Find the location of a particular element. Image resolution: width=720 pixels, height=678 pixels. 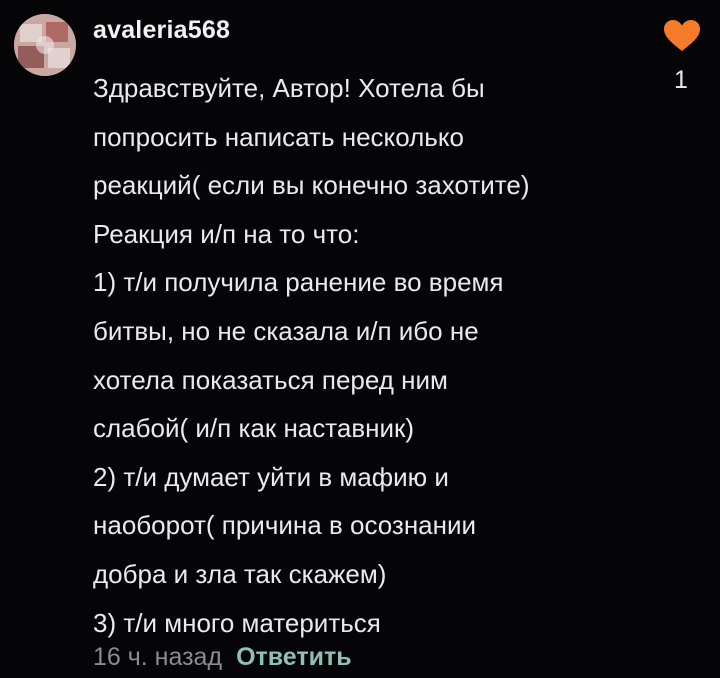

comment-line: 1) т/и получила ранение во время is located at coordinates (298, 282).